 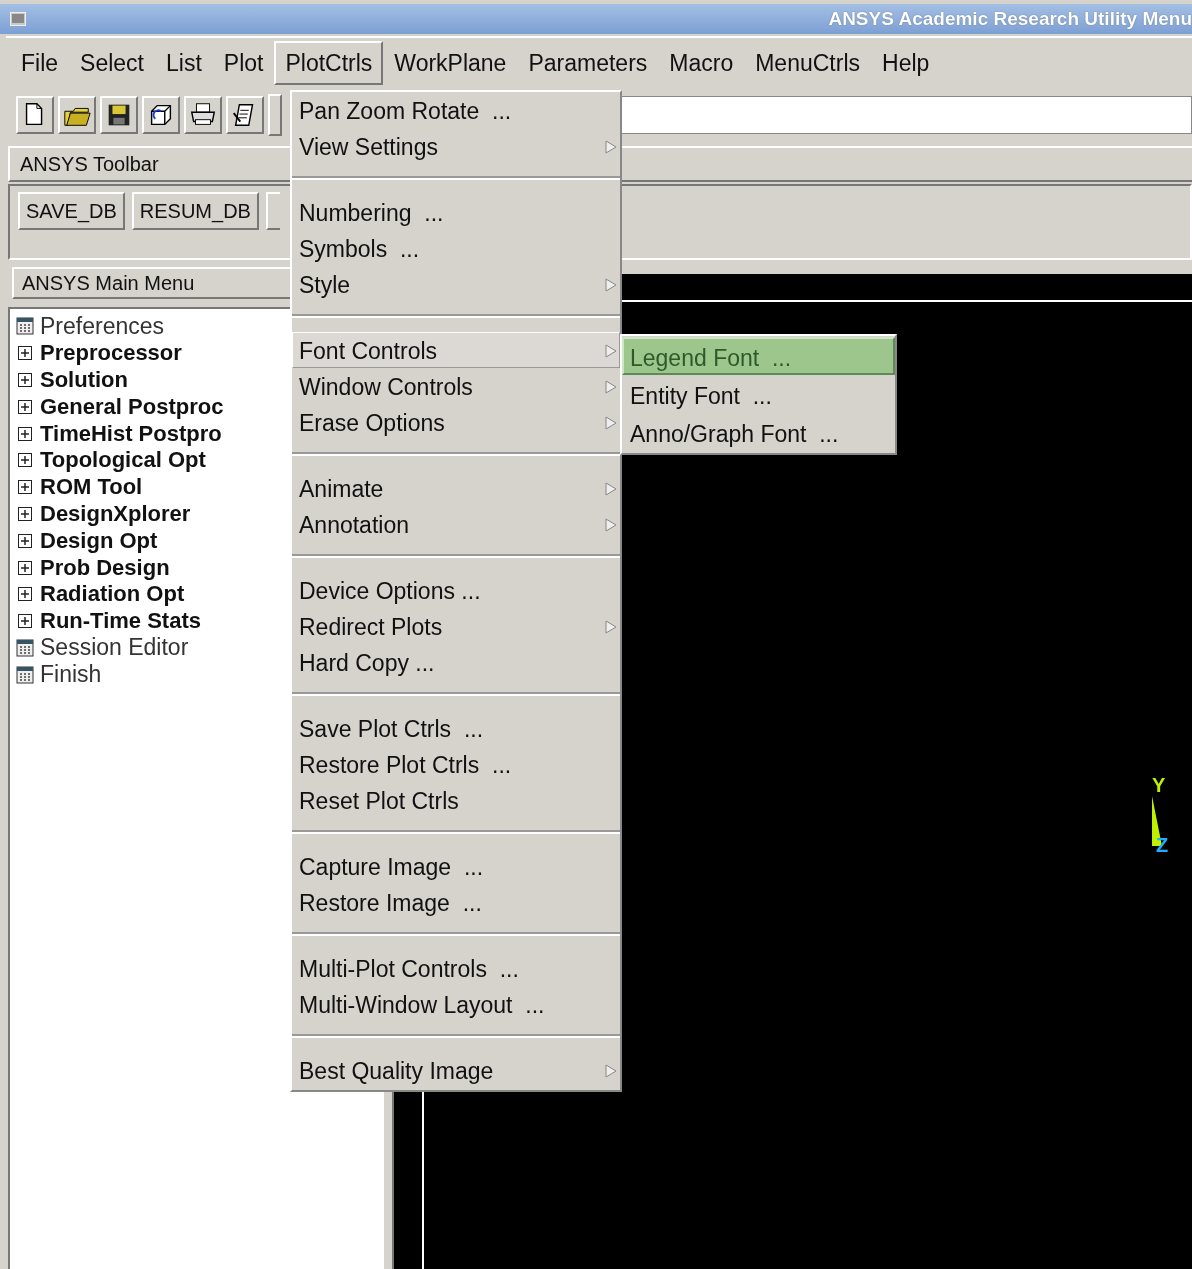 I want to click on toolbar-command-button: SAVE_DB, so click(x=71, y=211).